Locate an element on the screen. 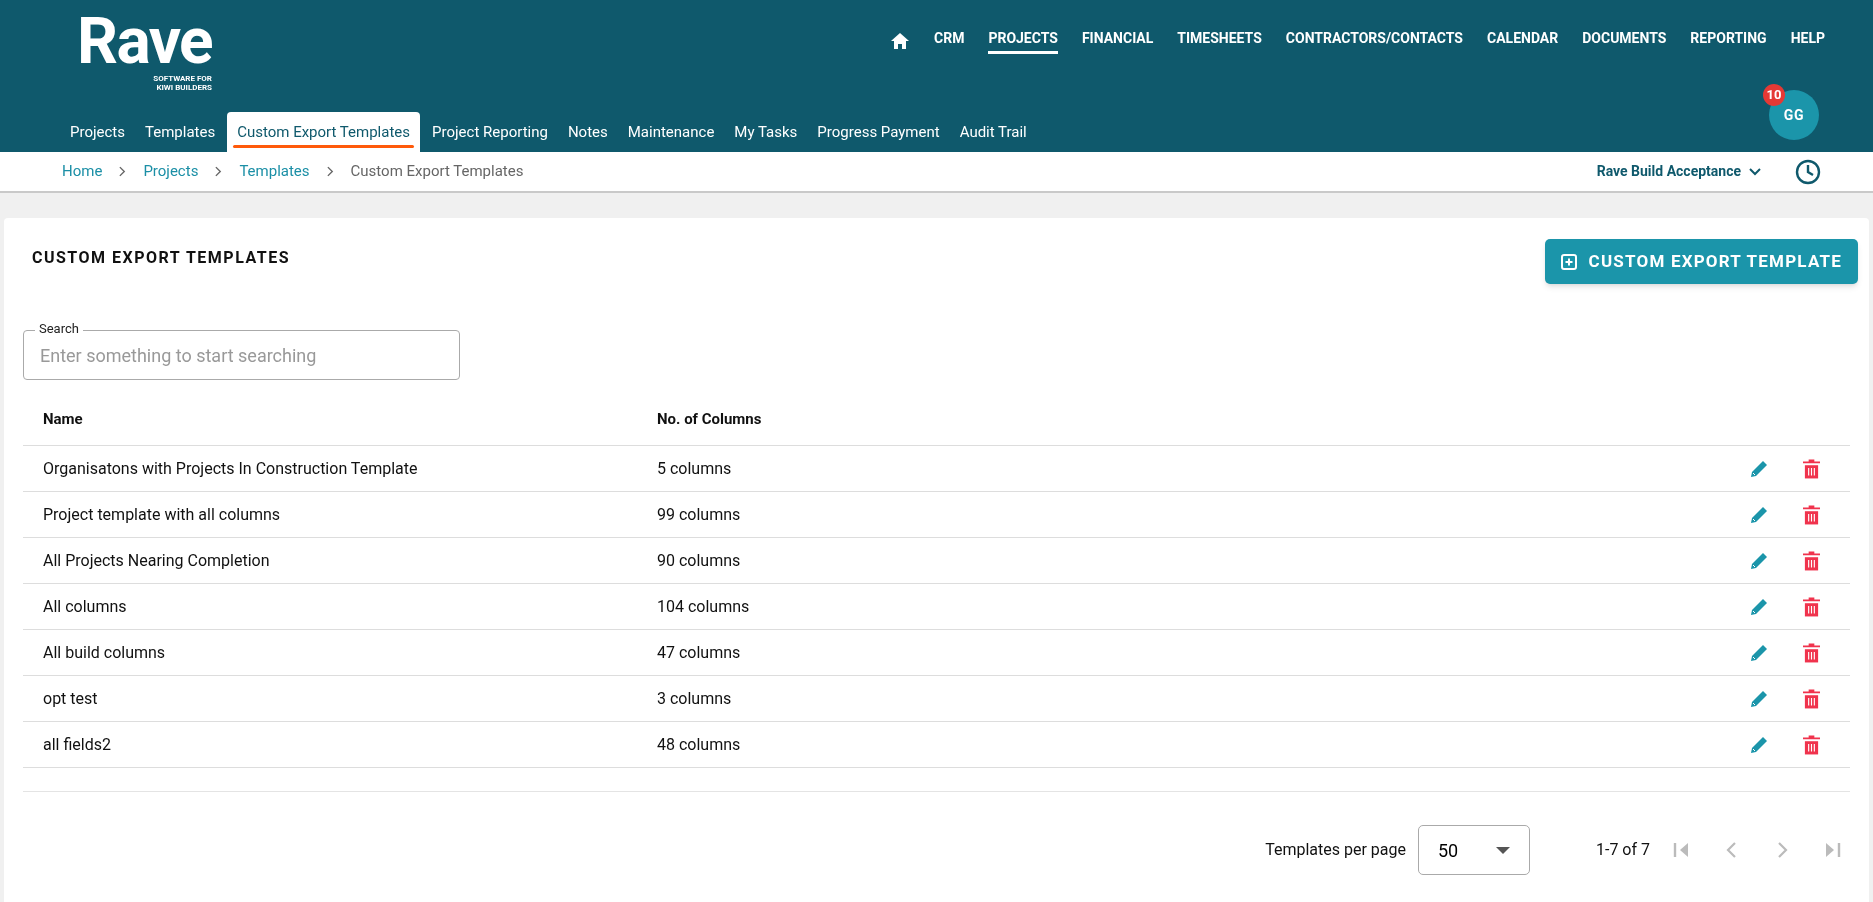  main-nav-link: CONTRACTORS/CONTACTS is located at coordinates (1374, 41).